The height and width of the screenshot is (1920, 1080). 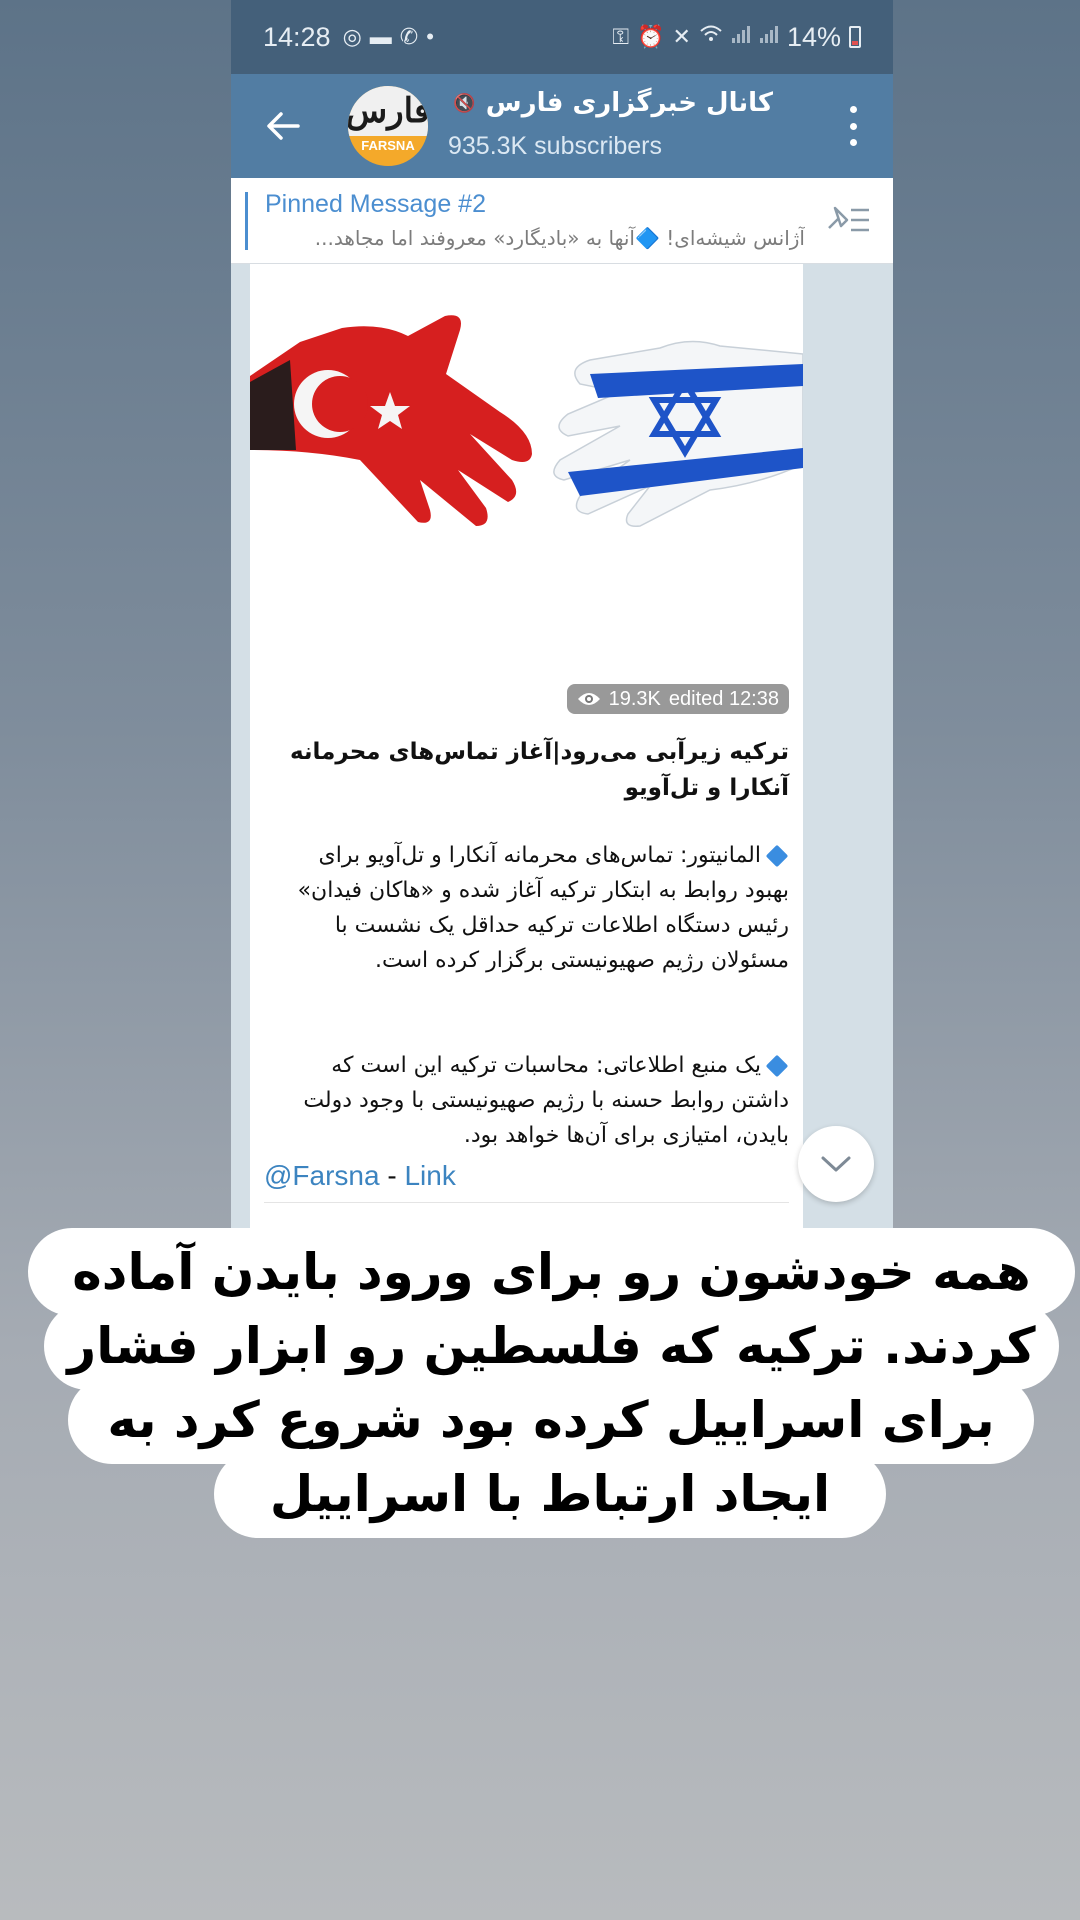 I want to click on sync-icon: ◎, so click(x=352, y=36).